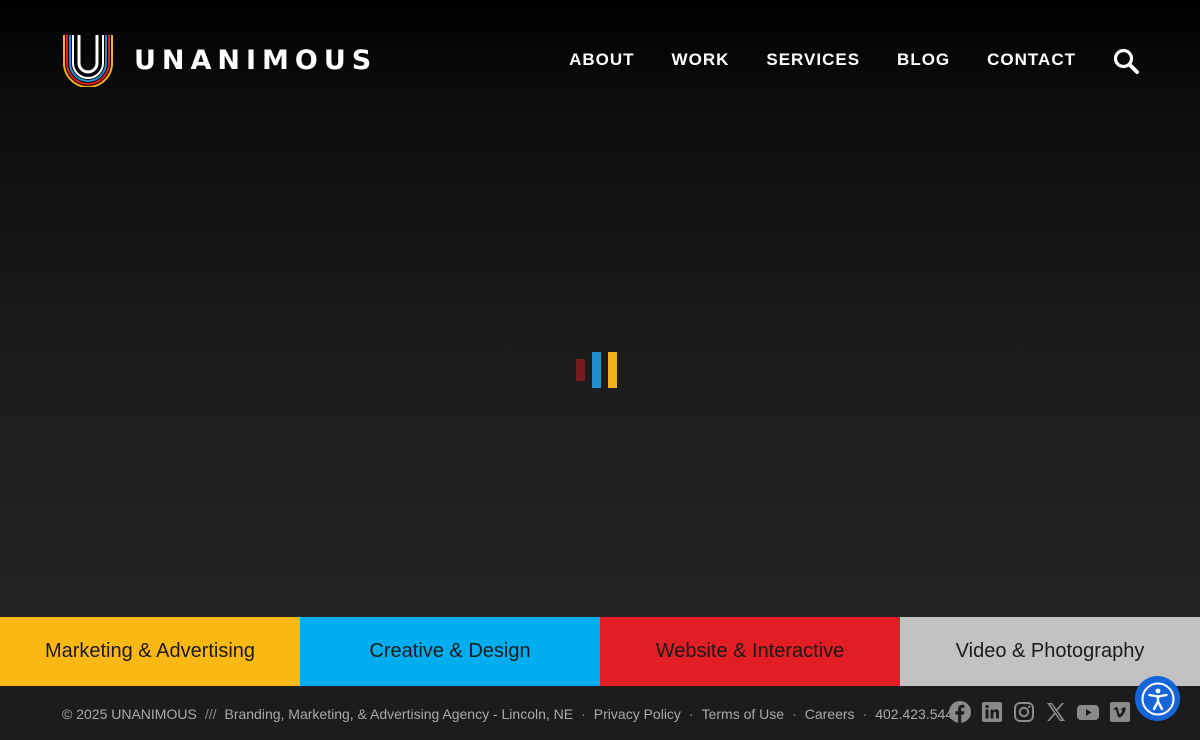 This screenshot has width=1200, height=740. Describe the element at coordinates (750, 651) in the screenshot. I see `service-website-interactive: Website & Interactive` at that location.